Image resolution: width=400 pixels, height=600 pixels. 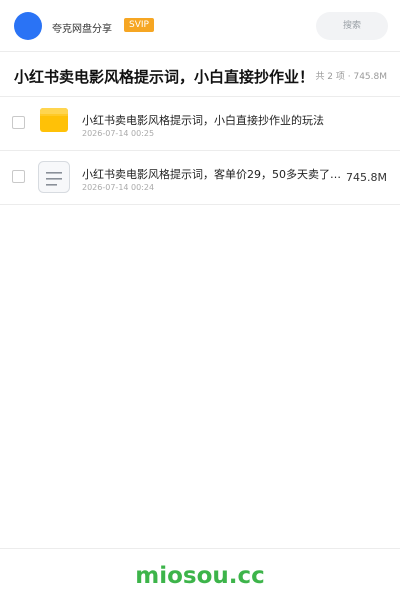 What do you see at coordinates (54, 177) in the screenshot?
I see `document-icon` at bounding box center [54, 177].